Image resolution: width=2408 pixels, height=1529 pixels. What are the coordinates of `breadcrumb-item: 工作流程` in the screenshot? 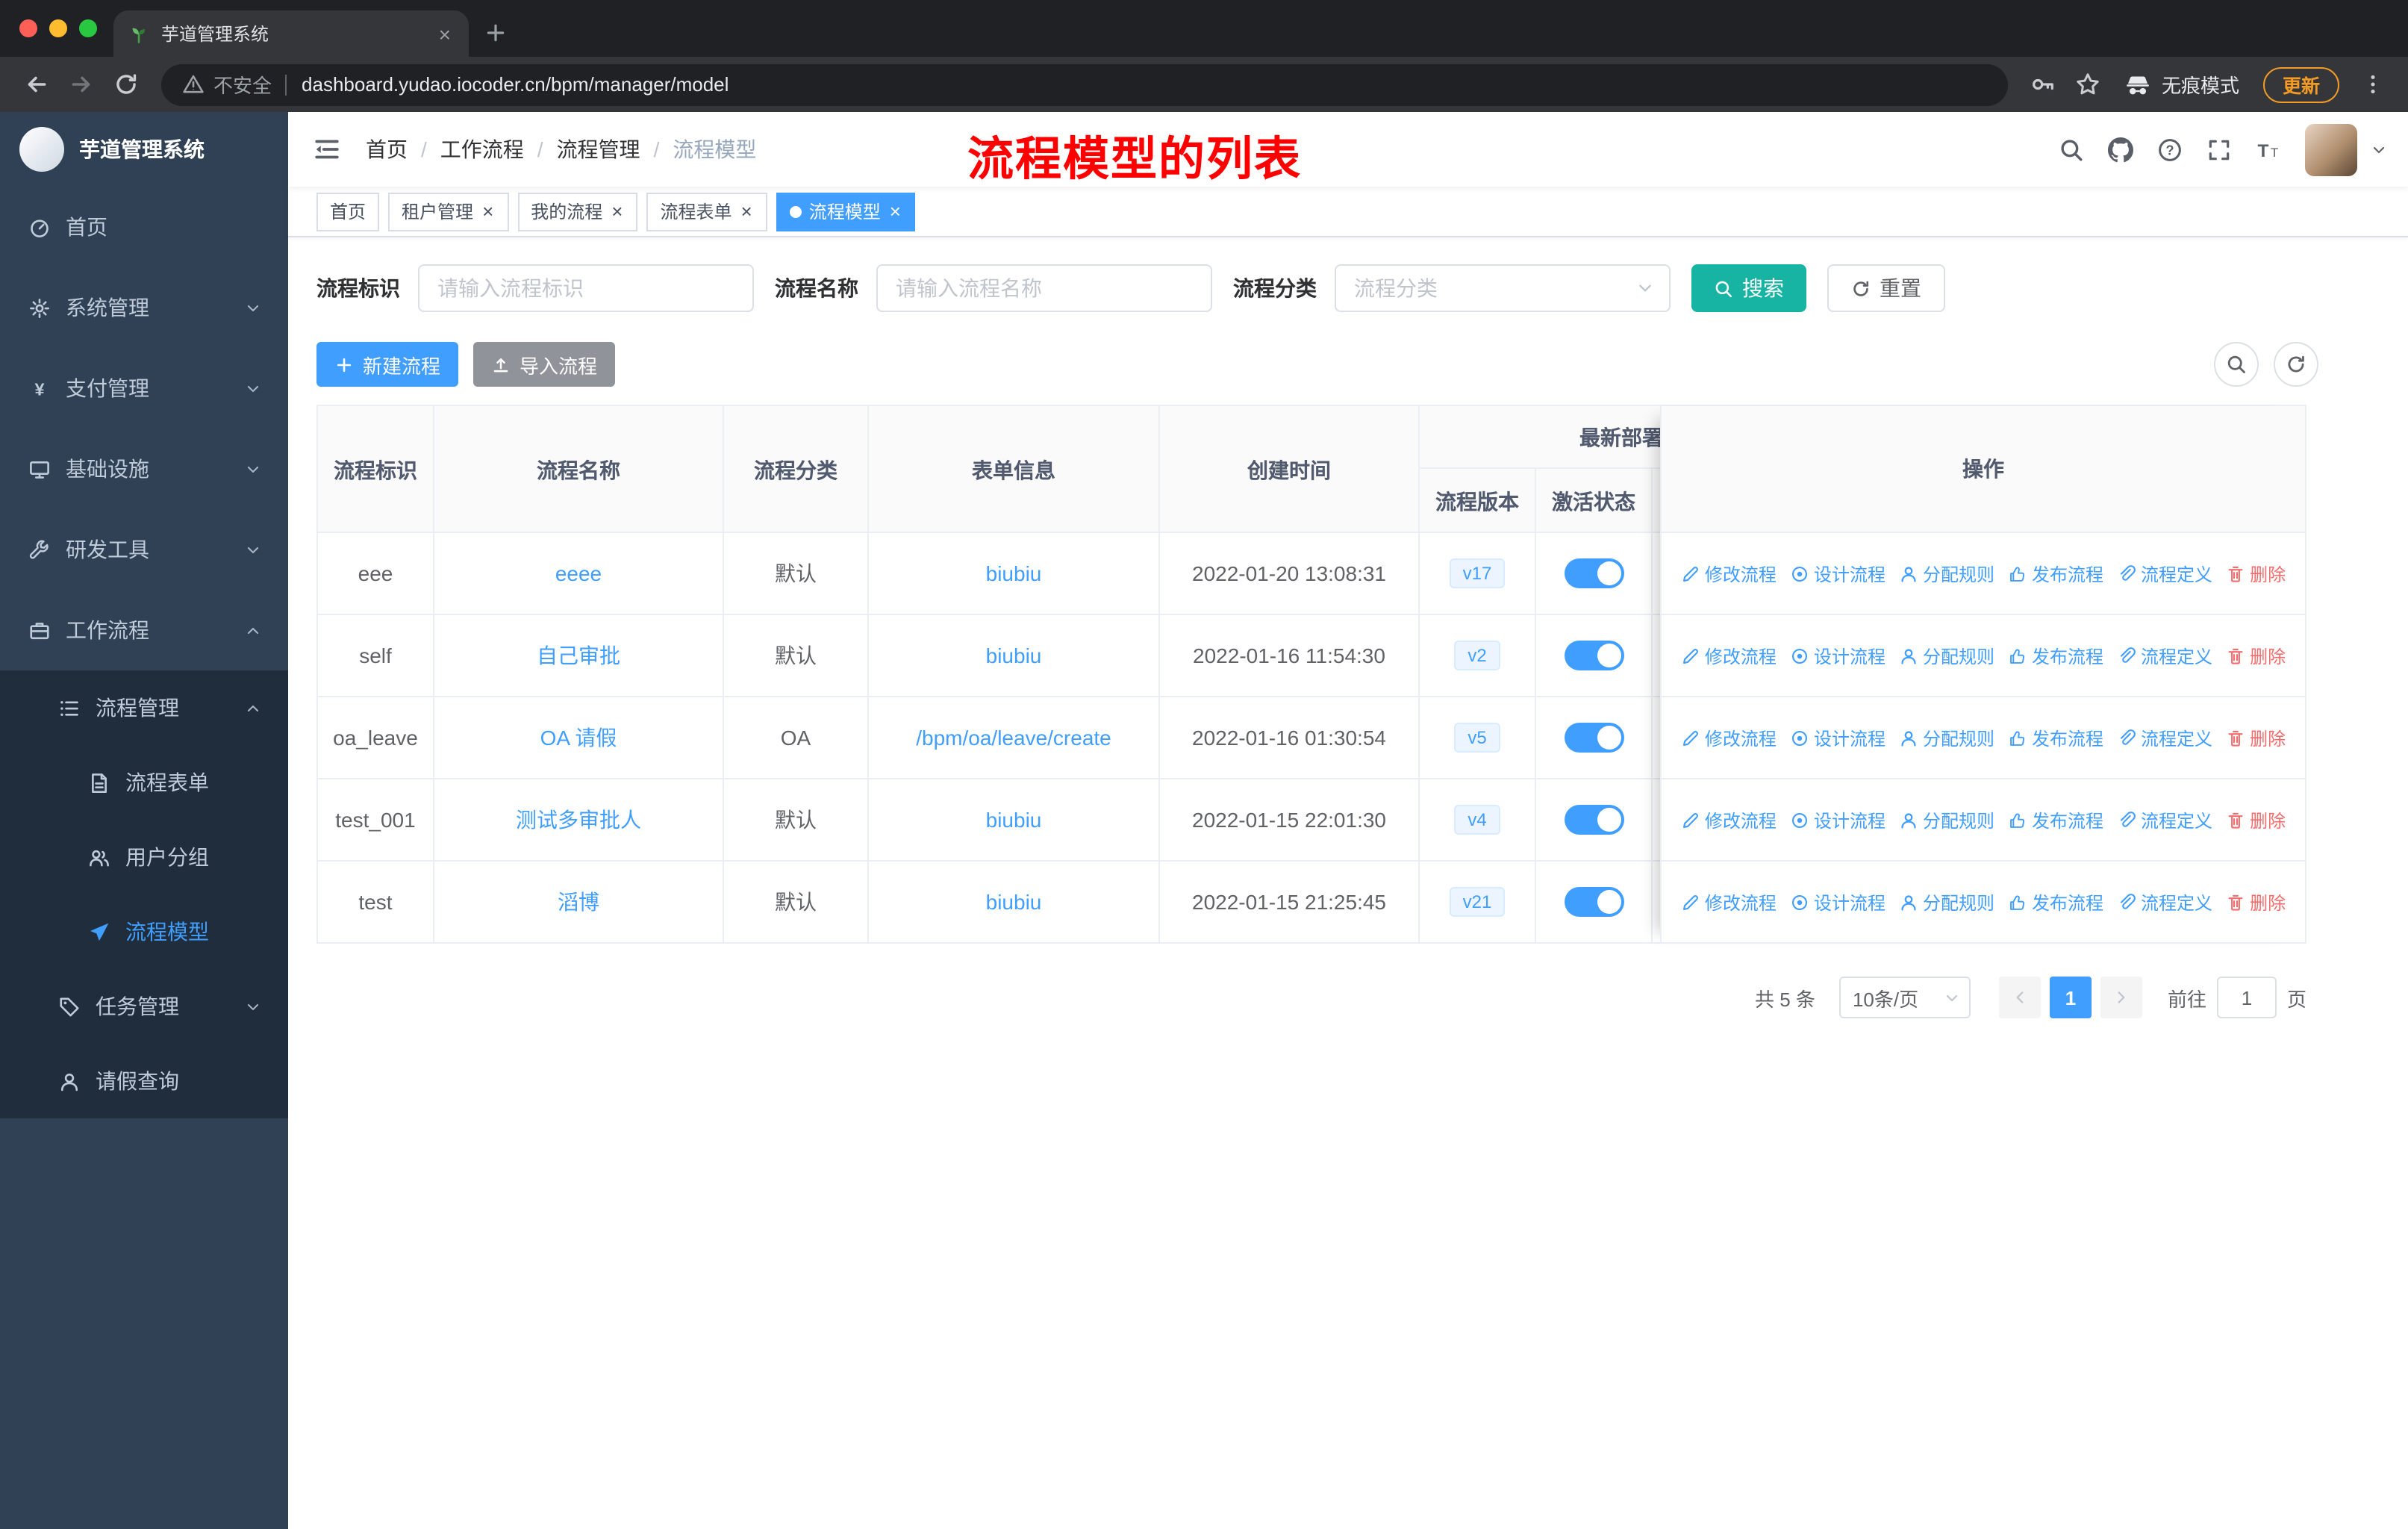 It's located at (482, 149).